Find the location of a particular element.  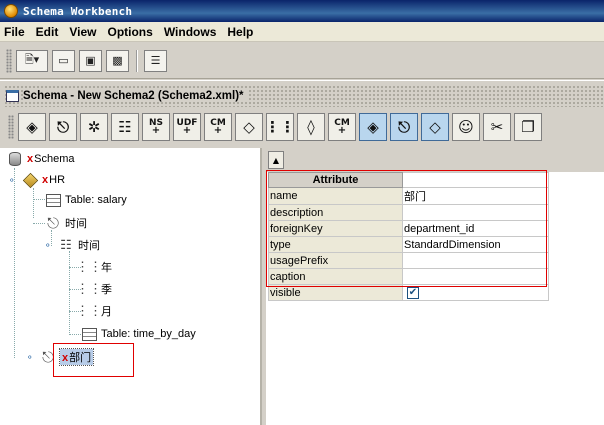

tree-node-table-time: Table: time_by_day is located at coordinates (138, 334).